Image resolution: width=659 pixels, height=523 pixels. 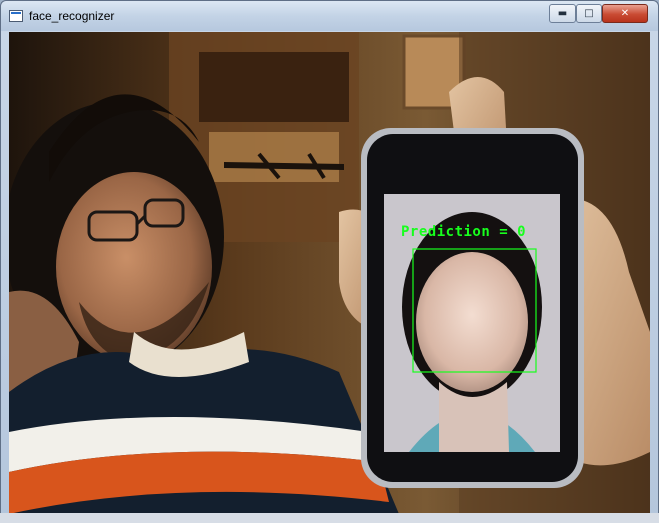 I want to click on maximize-button: □, so click(x=589, y=13).